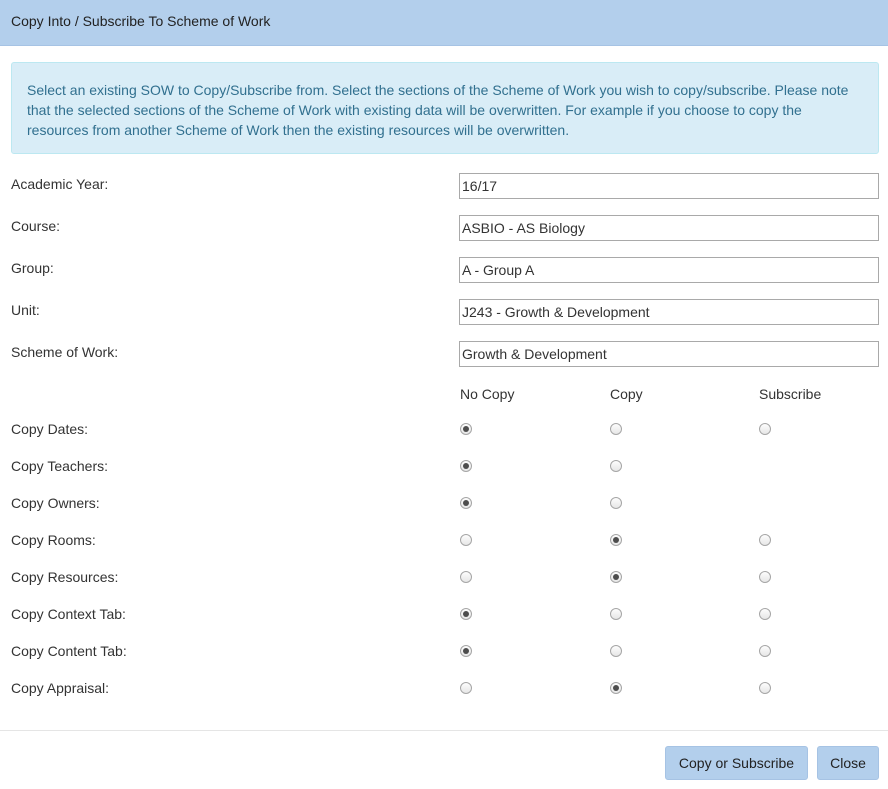  I want to click on copy-rooms-copy-radio, so click(616, 540).